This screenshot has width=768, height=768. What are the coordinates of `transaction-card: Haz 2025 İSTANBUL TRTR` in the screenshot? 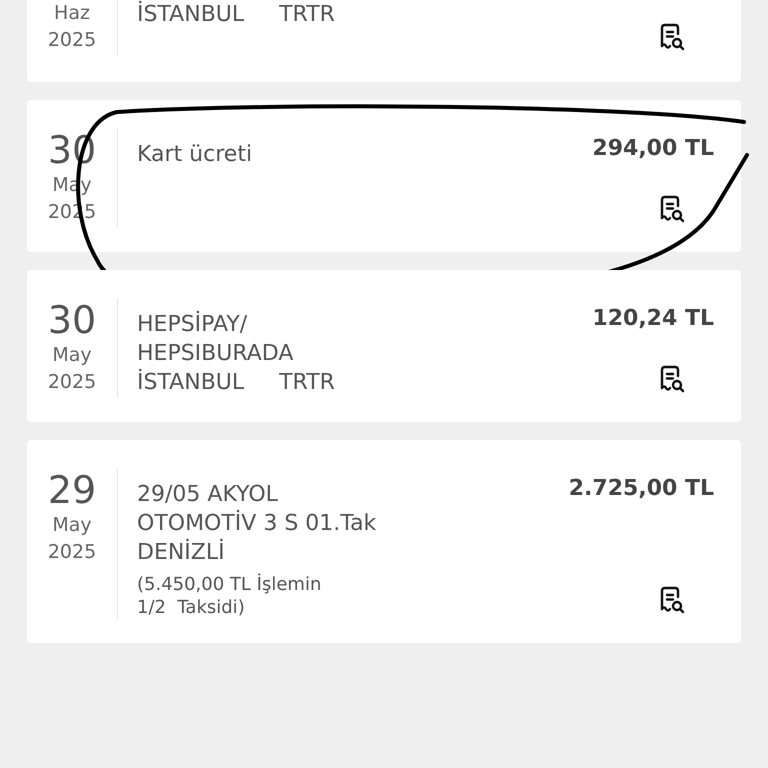 It's located at (384, 41).